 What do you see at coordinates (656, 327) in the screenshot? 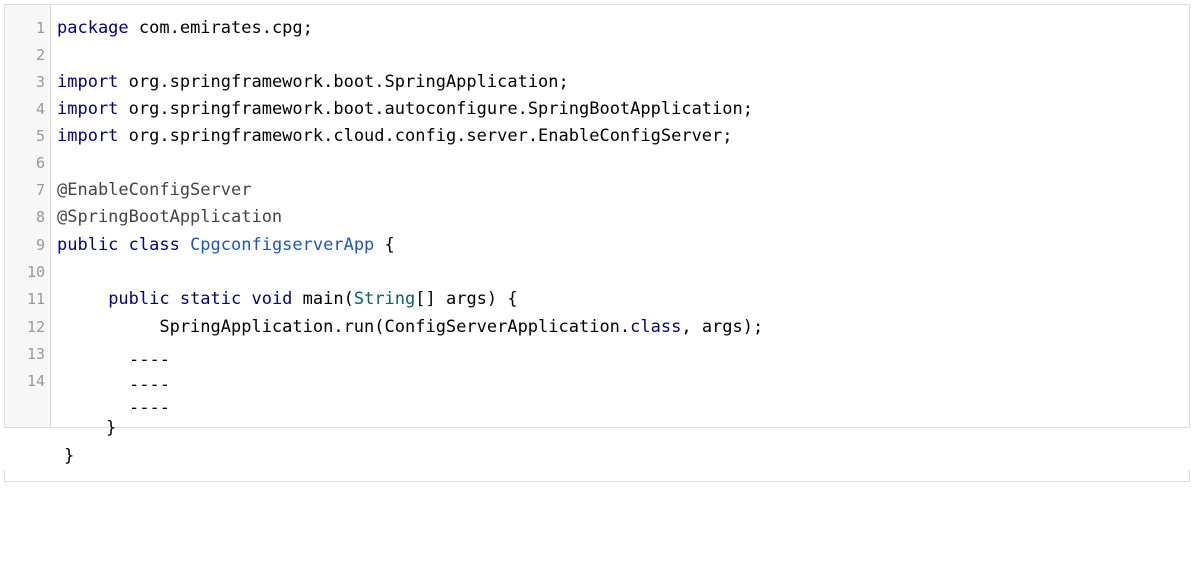
I see `token-kw: class` at bounding box center [656, 327].